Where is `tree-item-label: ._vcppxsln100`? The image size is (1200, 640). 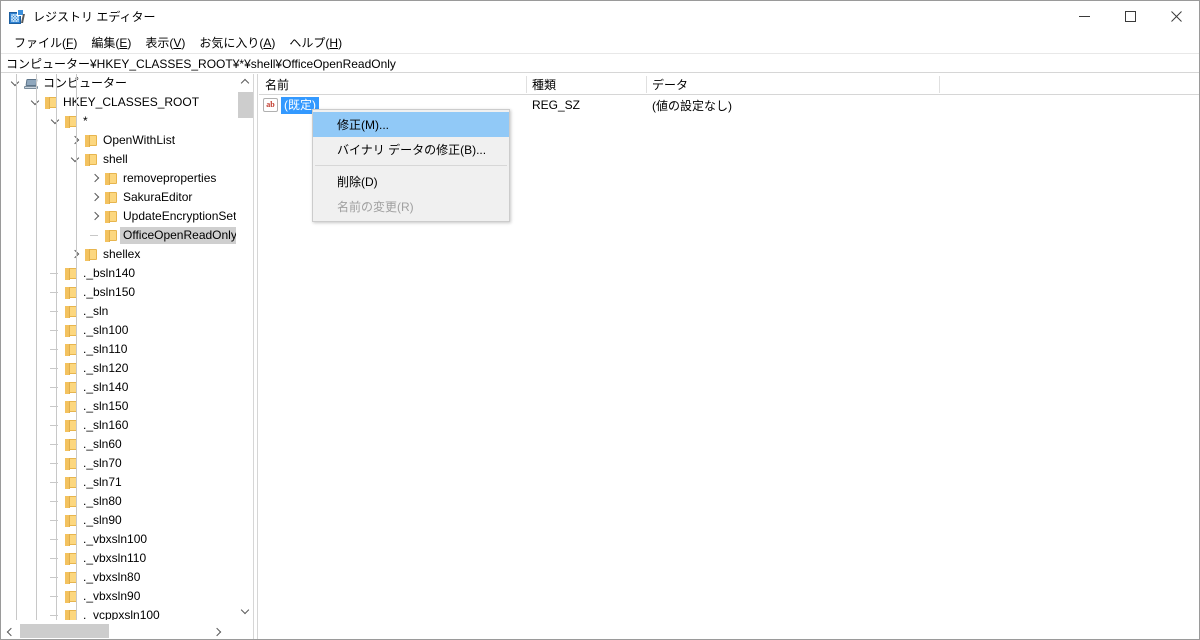
tree-item-label: ._vcppxsln100 is located at coordinates (121, 614).